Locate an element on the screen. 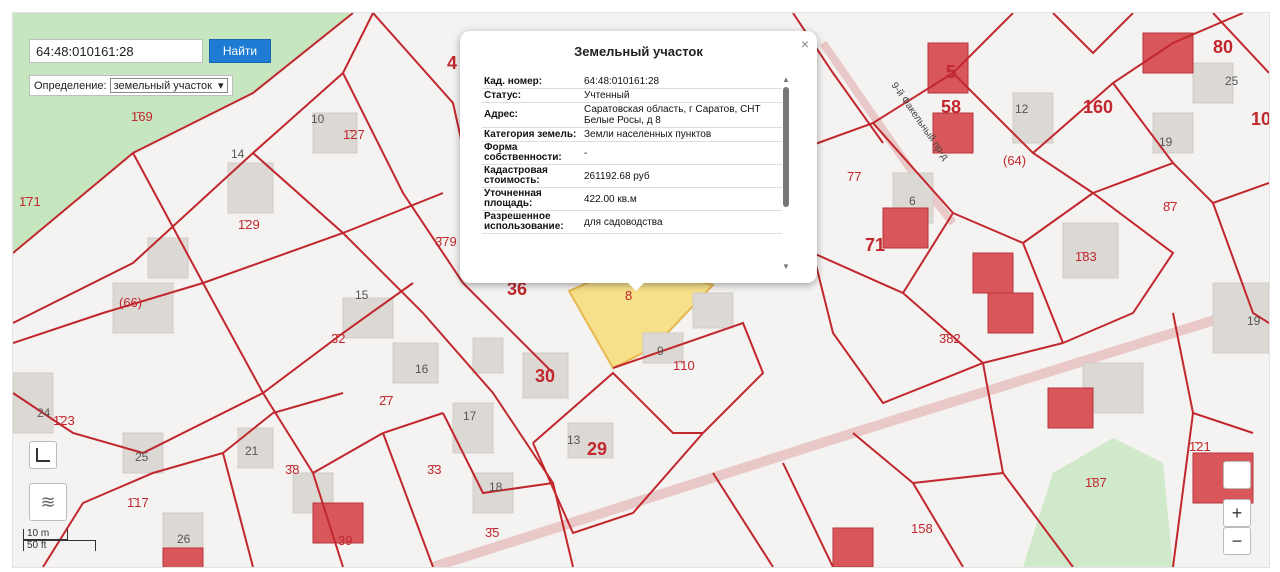 The width and height of the screenshot is (1280, 572). definition-control: Определение: земельный участок ▾ is located at coordinates (131, 85).